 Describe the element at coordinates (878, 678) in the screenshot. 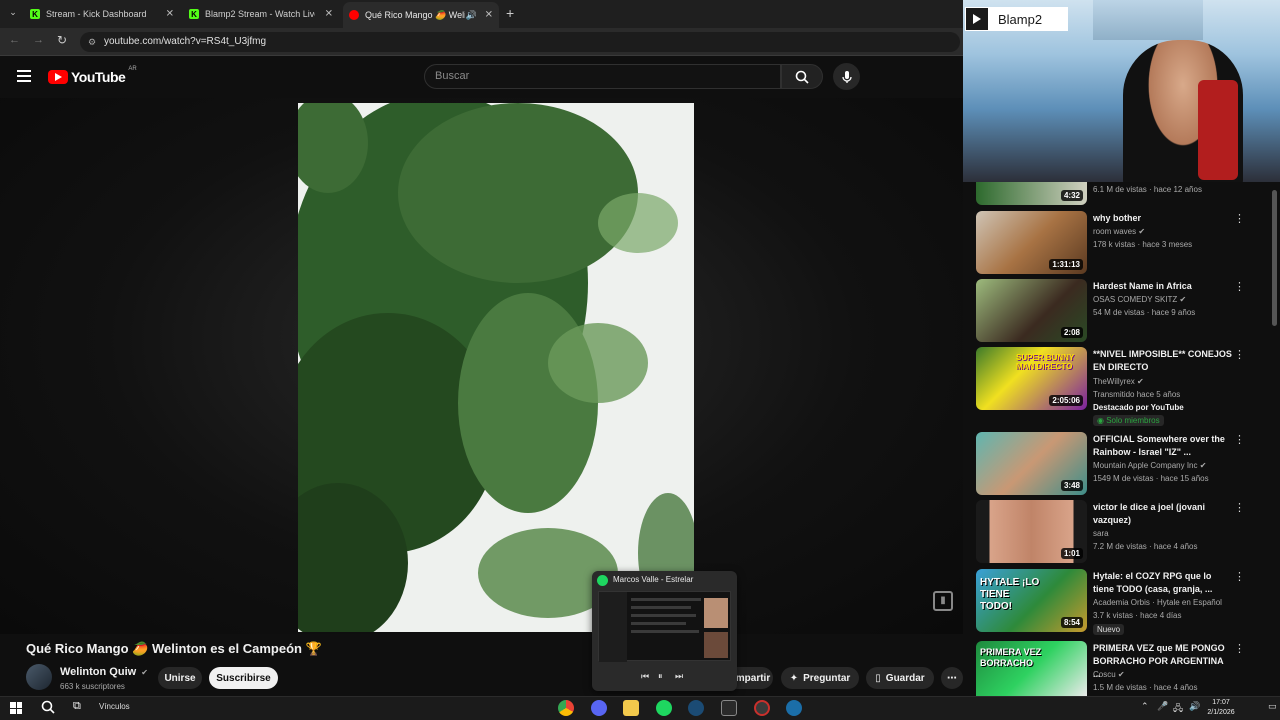

I see `bookmark-icon: ▯` at that location.